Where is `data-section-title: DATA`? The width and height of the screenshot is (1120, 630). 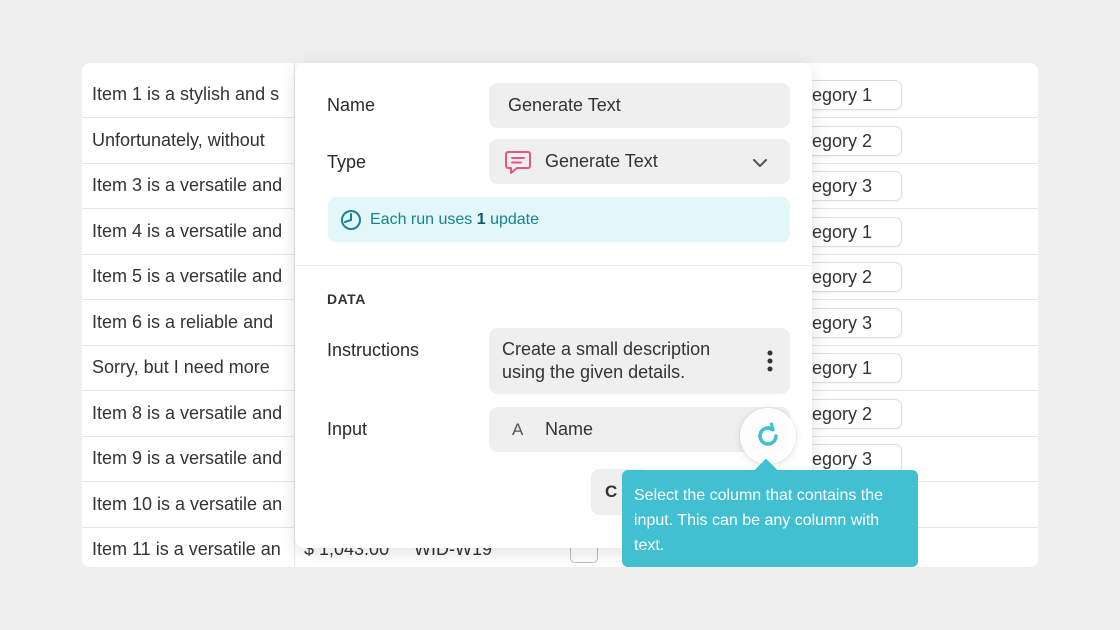
data-section-title: DATA is located at coordinates (346, 299).